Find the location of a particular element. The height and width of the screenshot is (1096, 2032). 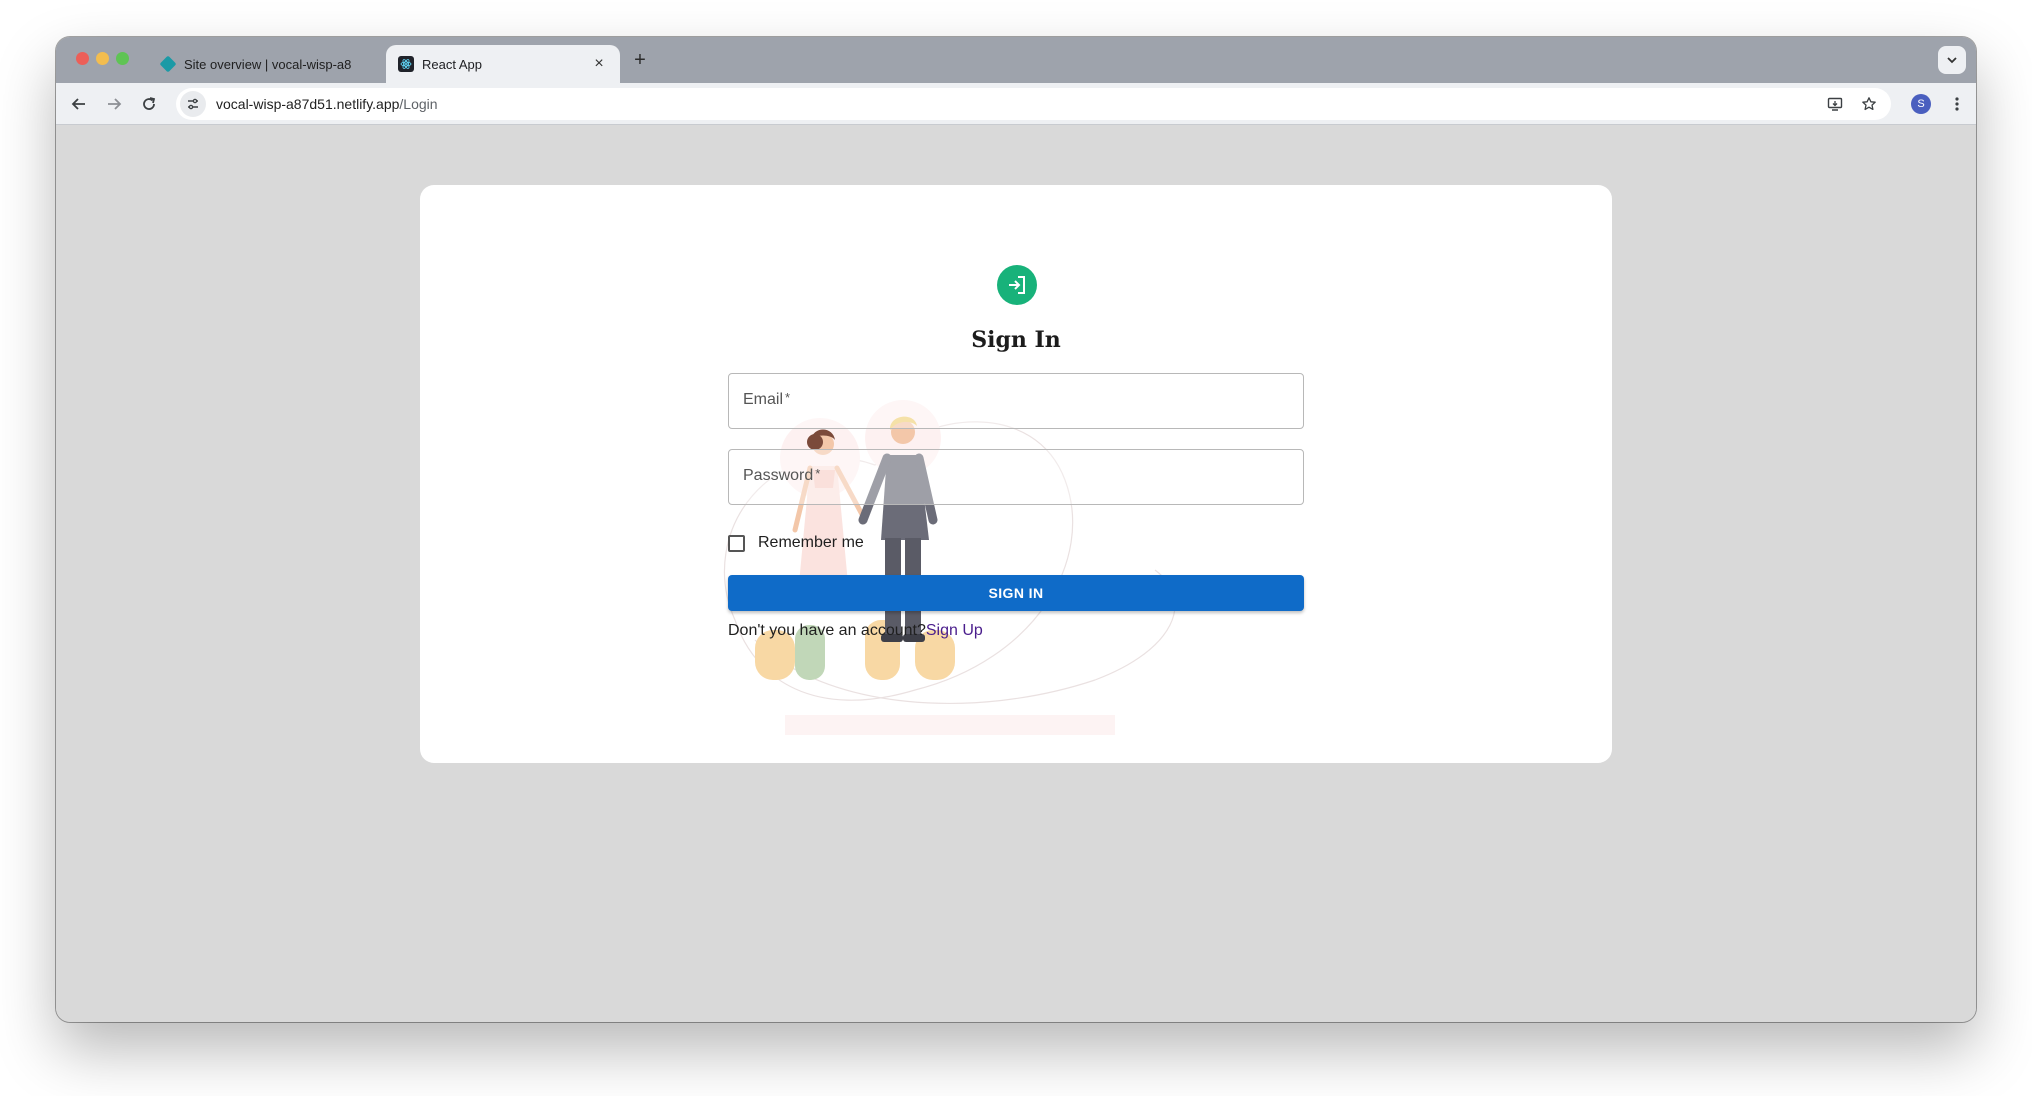

sign-in-button: SIGN IN is located at coordinates (1016, 593).